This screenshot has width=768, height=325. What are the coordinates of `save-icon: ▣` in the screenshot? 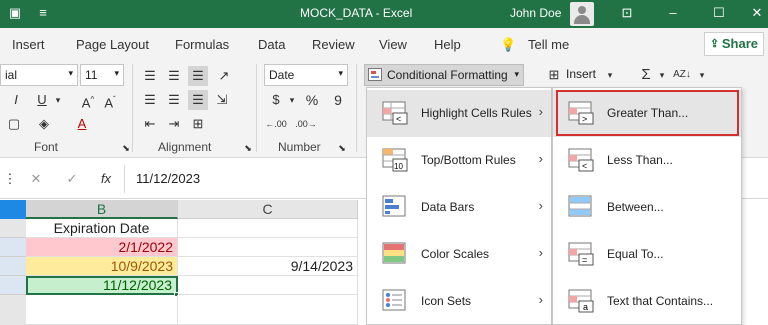 It's located at (15, 13).